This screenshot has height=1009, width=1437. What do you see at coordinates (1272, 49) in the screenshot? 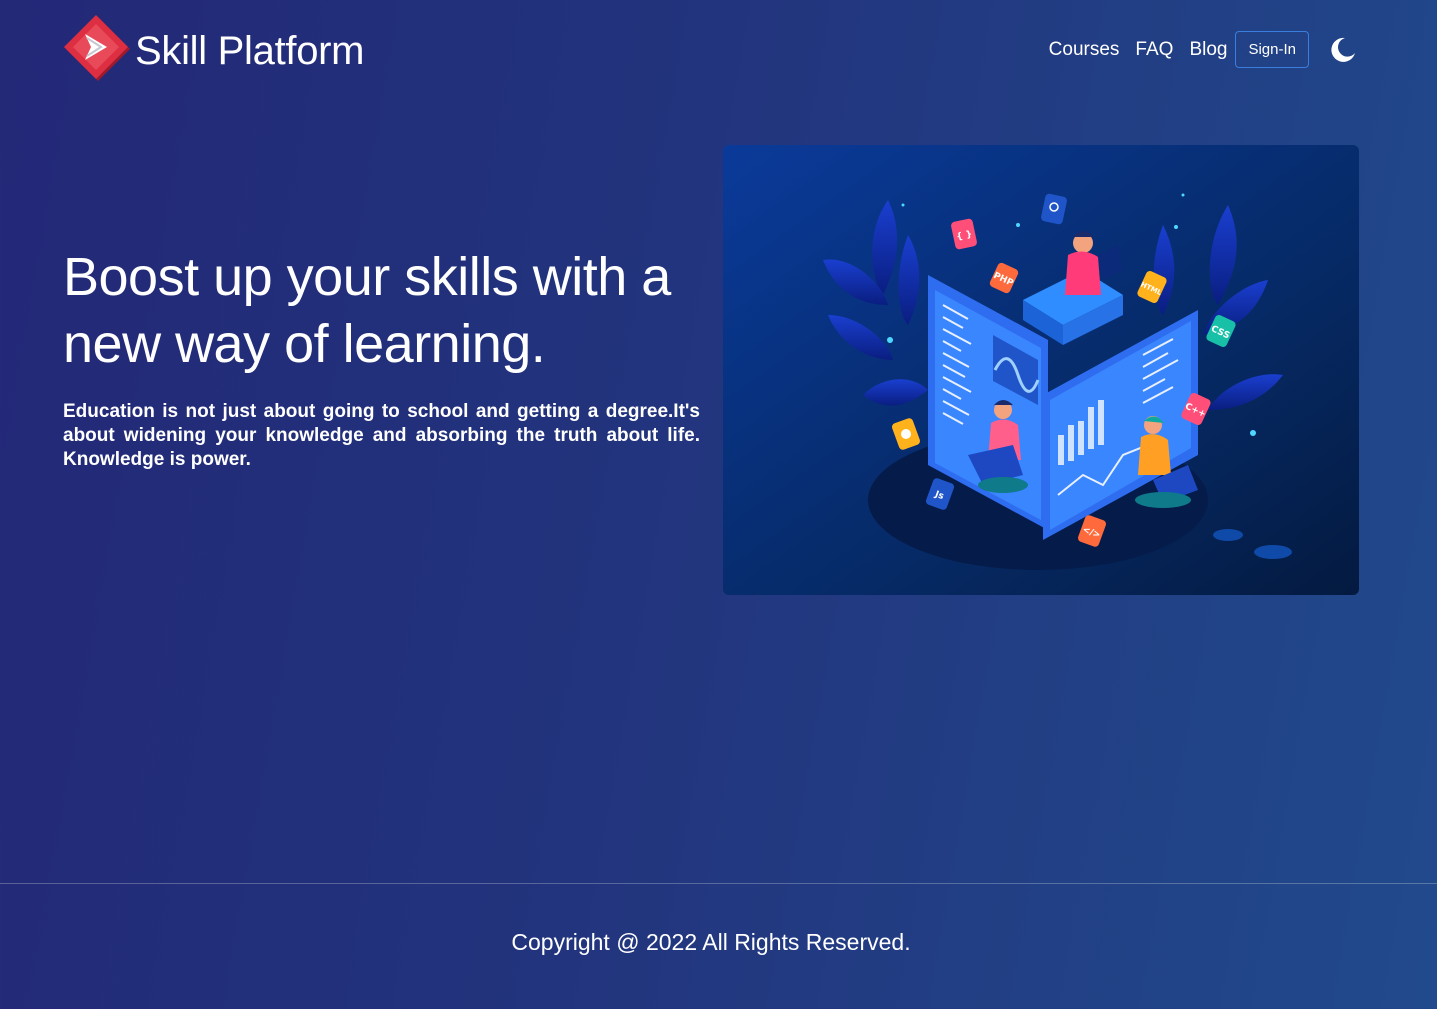
I see `signin-button: Sign-In` at bounding box center [1272, 49].